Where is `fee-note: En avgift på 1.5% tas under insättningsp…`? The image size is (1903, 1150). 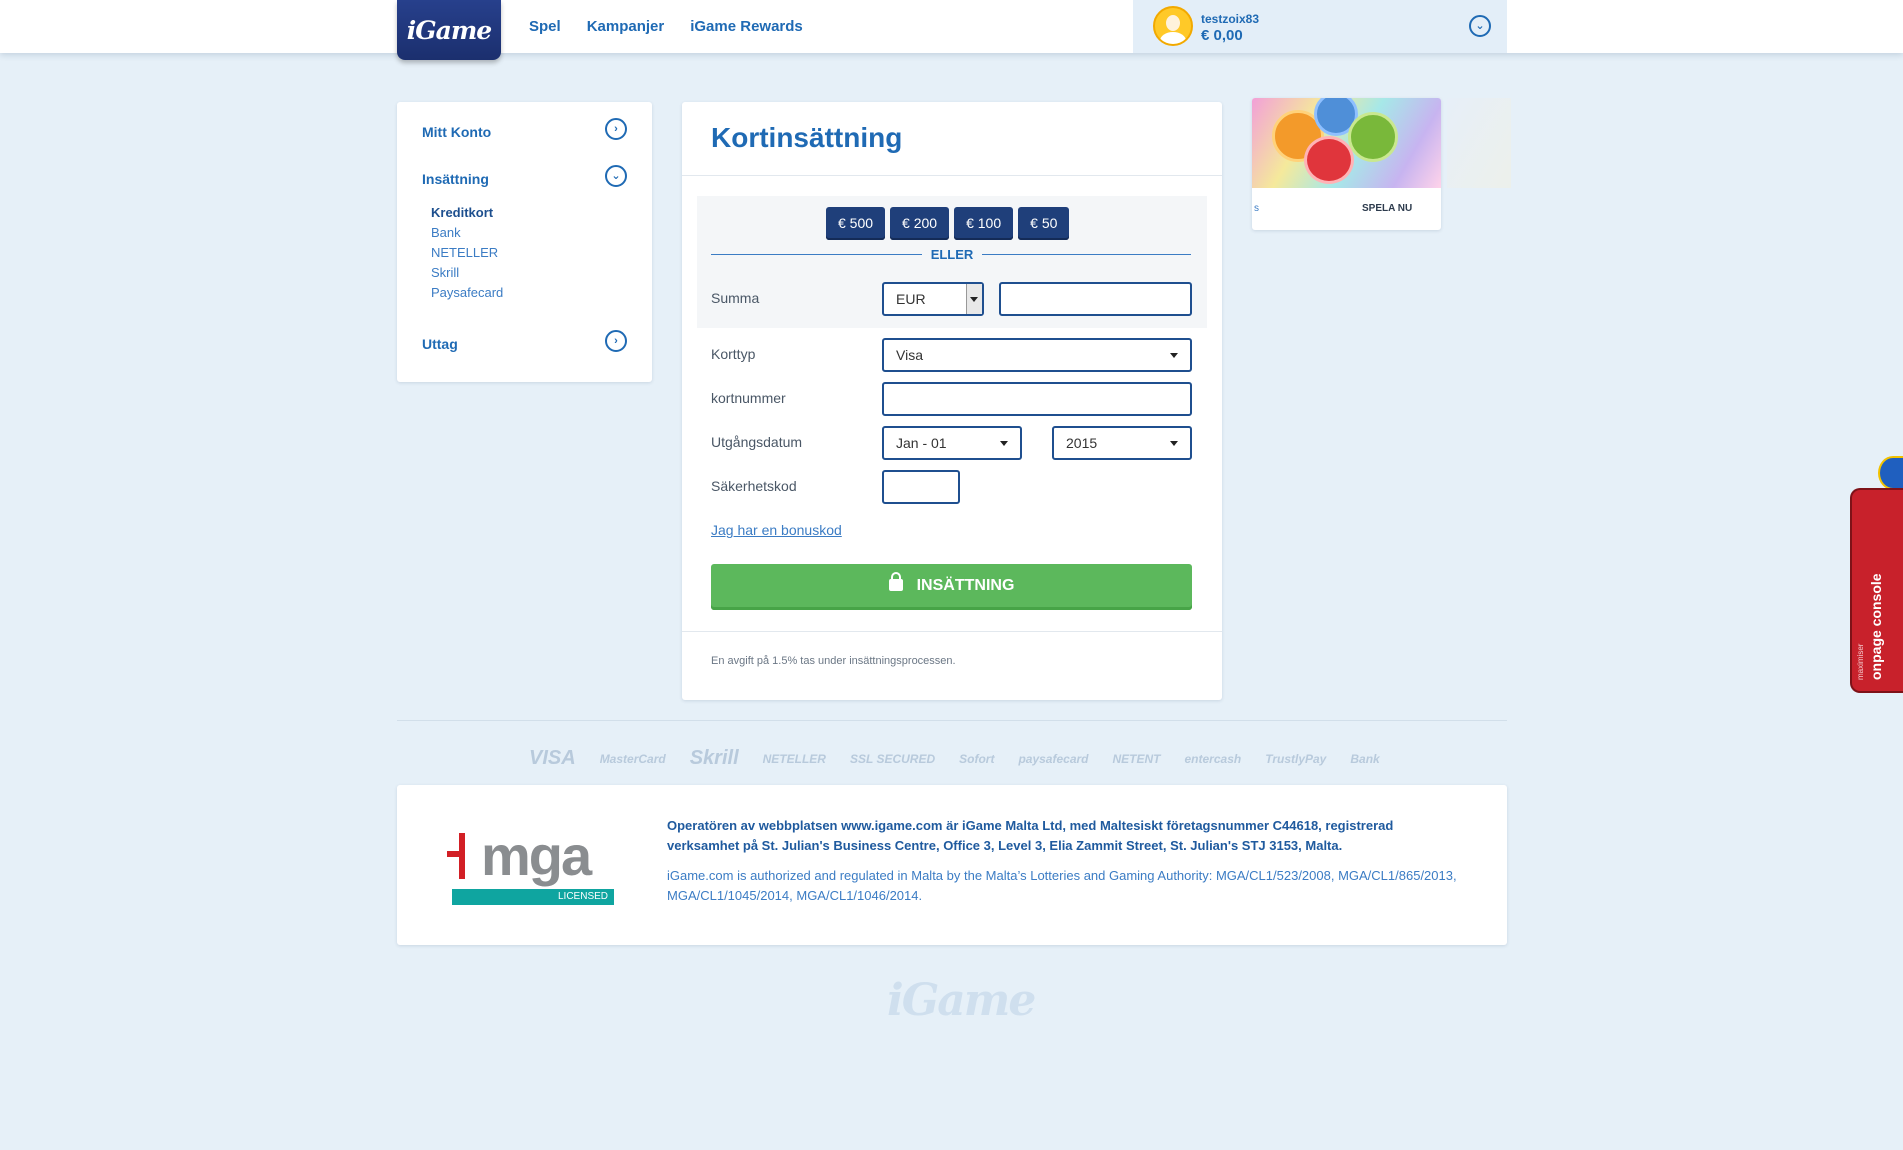
fee-note: En avgift på 1.5% tas under insättningsp… is located at coordinates (833, 661).